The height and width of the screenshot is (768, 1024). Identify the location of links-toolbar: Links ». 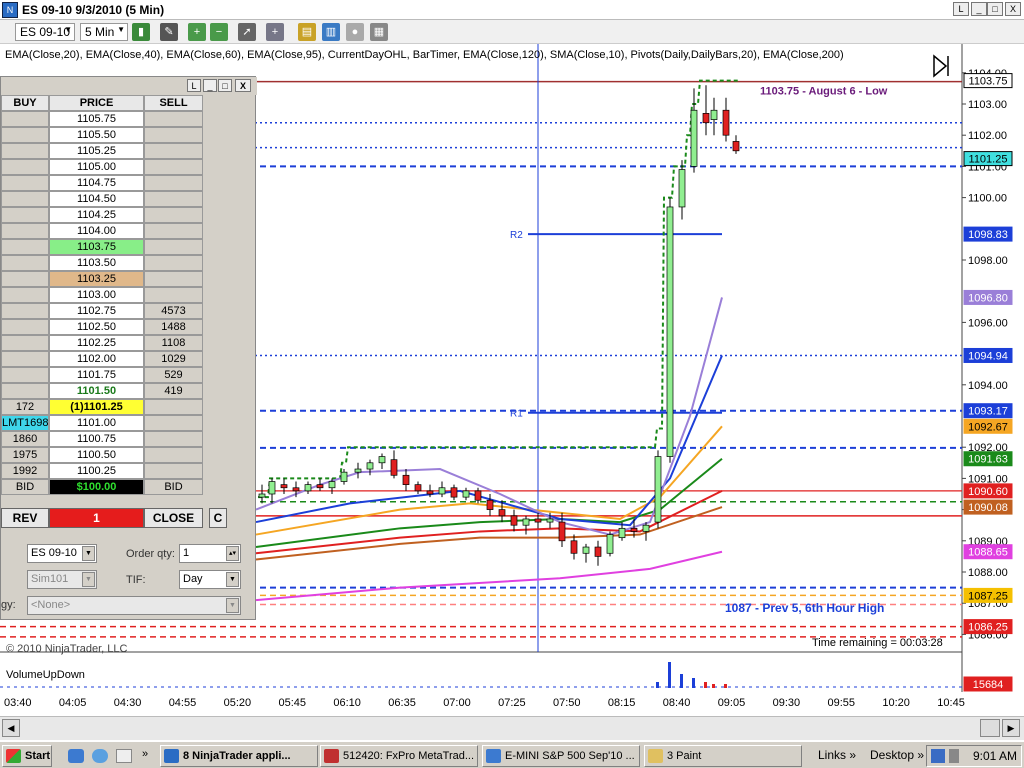
(837, 755).